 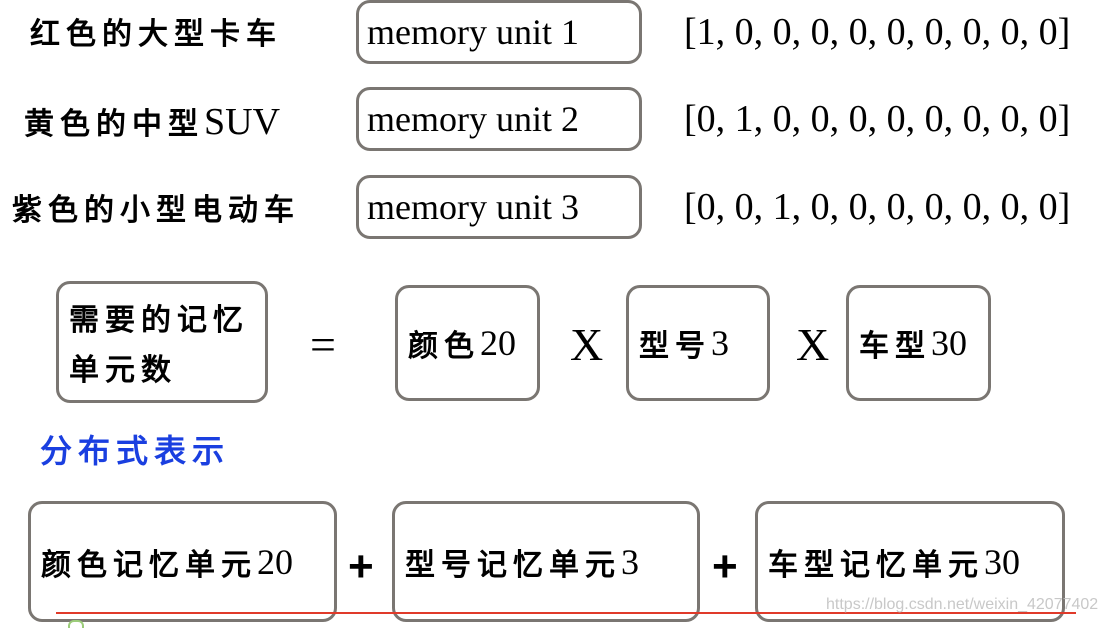 I want to click on memory-unit-1-box: memory unit 1, so click(x=499, y=32).